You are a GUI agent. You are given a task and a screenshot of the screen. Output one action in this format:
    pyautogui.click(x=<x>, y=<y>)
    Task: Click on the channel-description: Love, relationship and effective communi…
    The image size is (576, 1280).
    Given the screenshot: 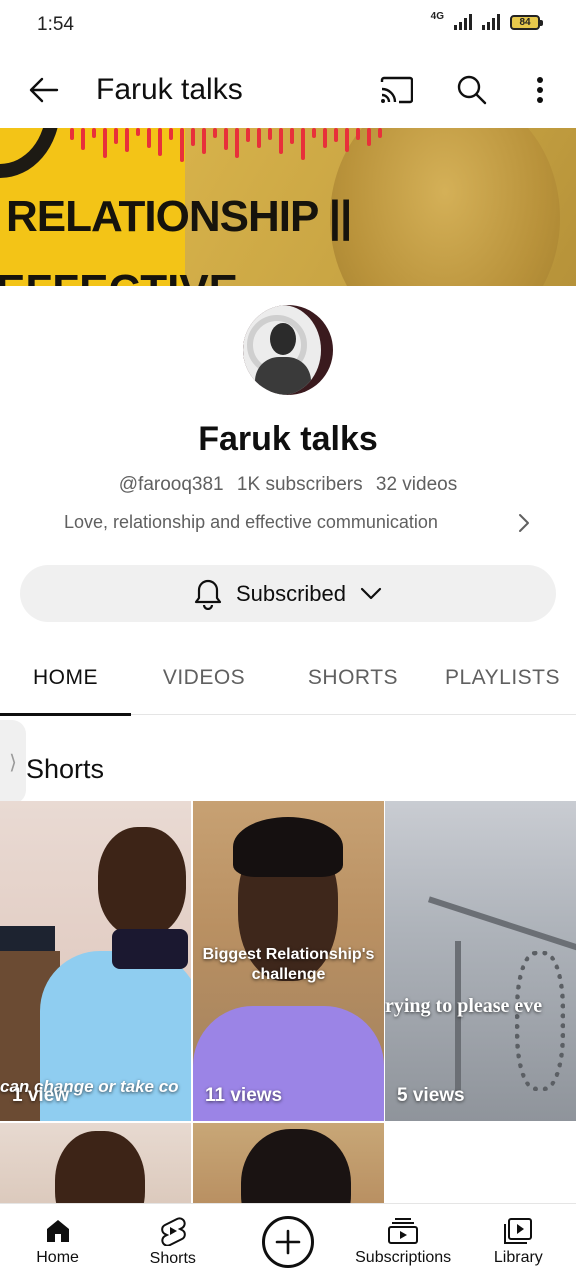 What is the action you would take?
    pyautogui.click(x=299, y=522)
    